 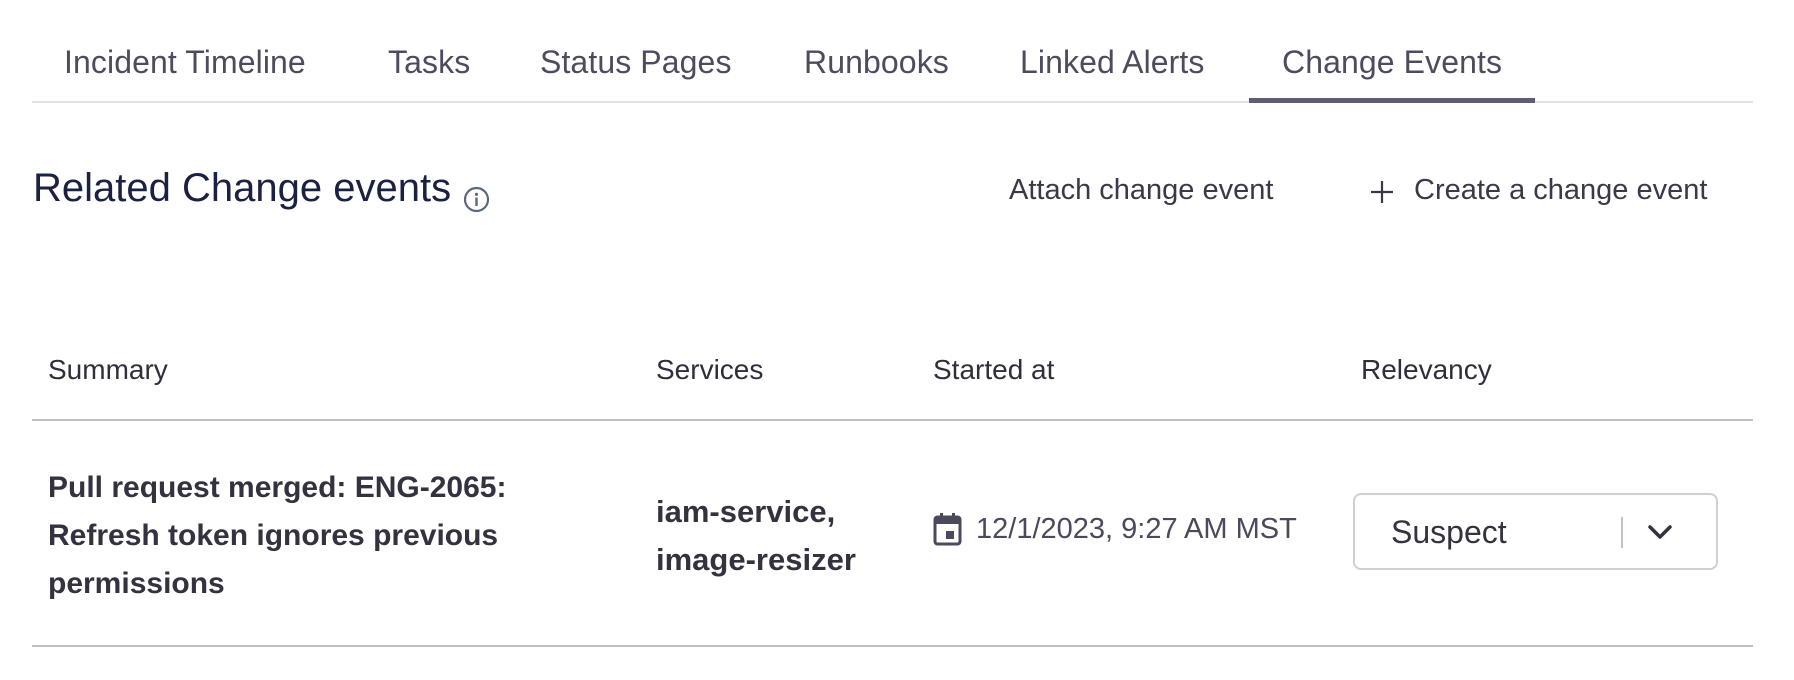 I want to click on row-services: iam-service, image-resizer, so click(x=776, y=536).